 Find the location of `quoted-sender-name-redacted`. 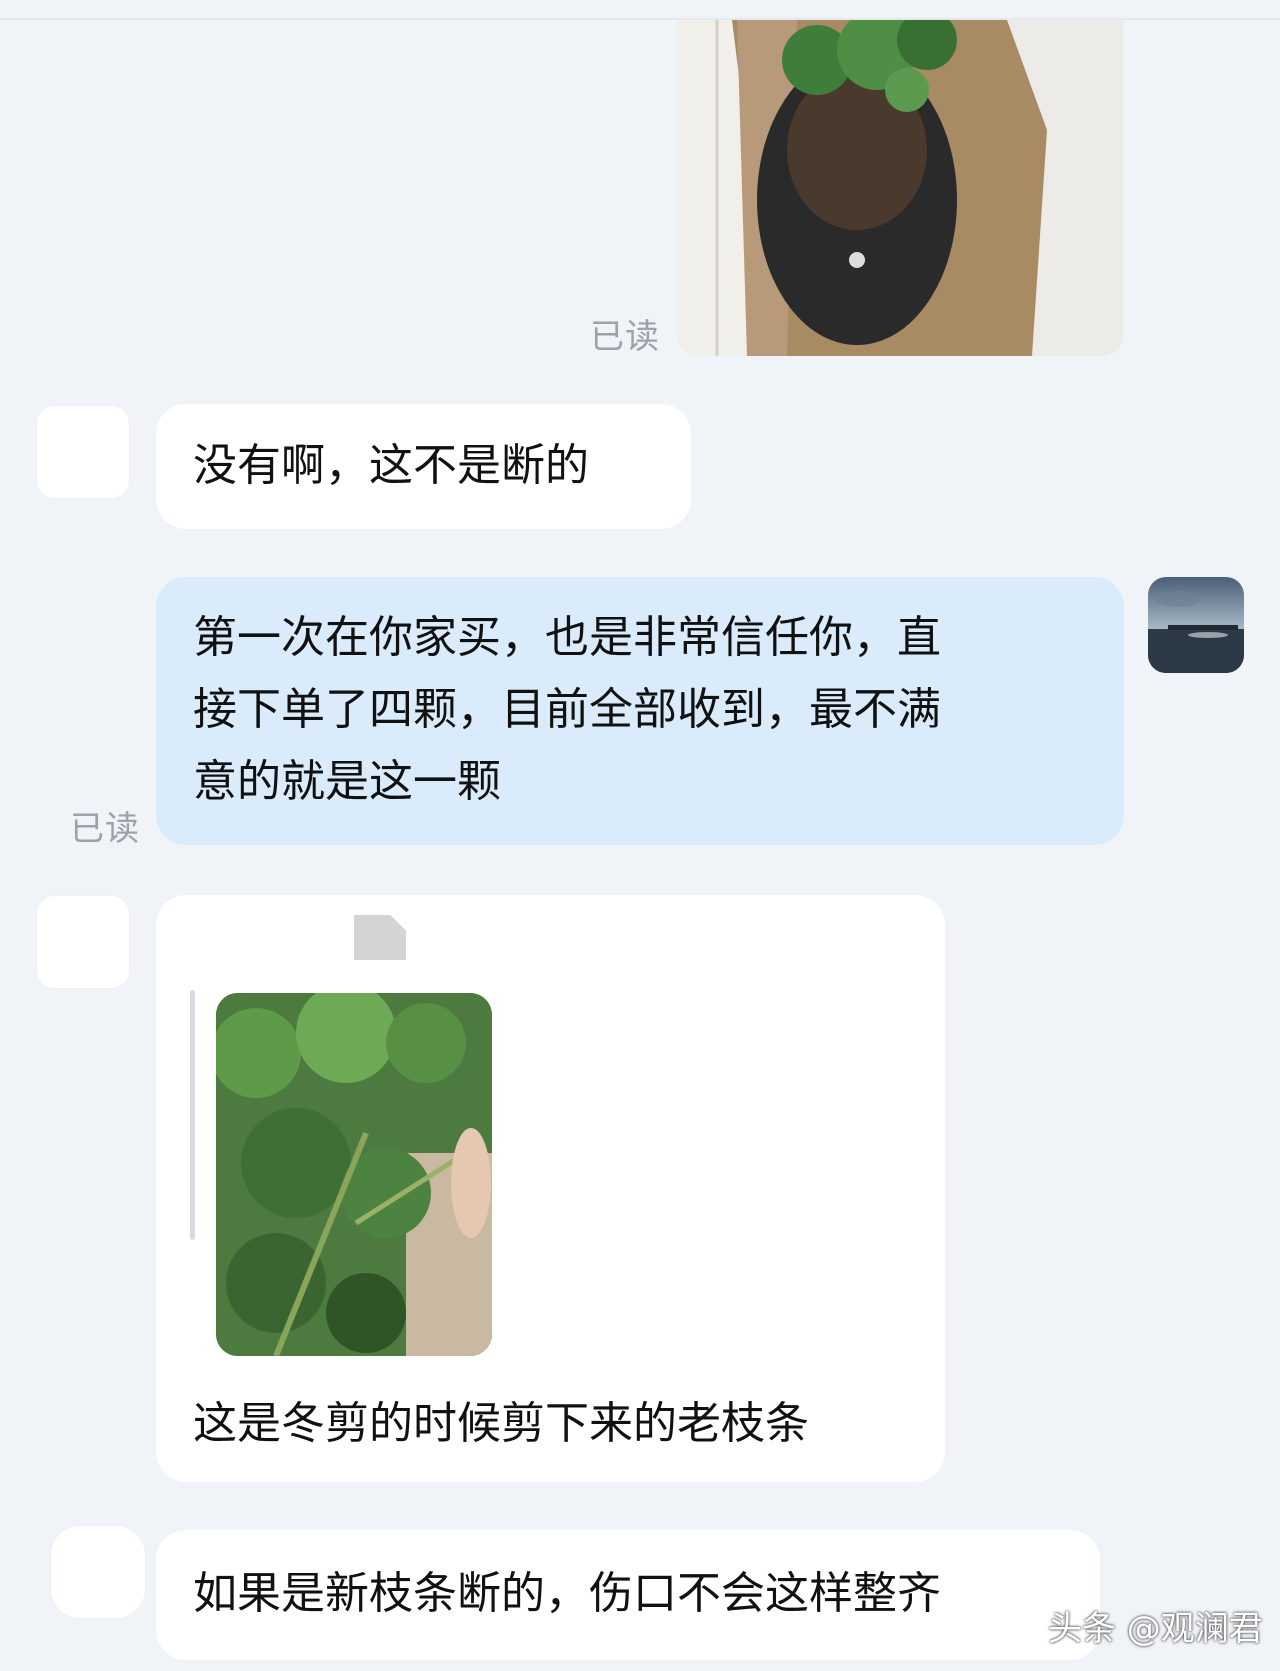

quoted-sender-name-redacted is located at coordinates (271, 937).